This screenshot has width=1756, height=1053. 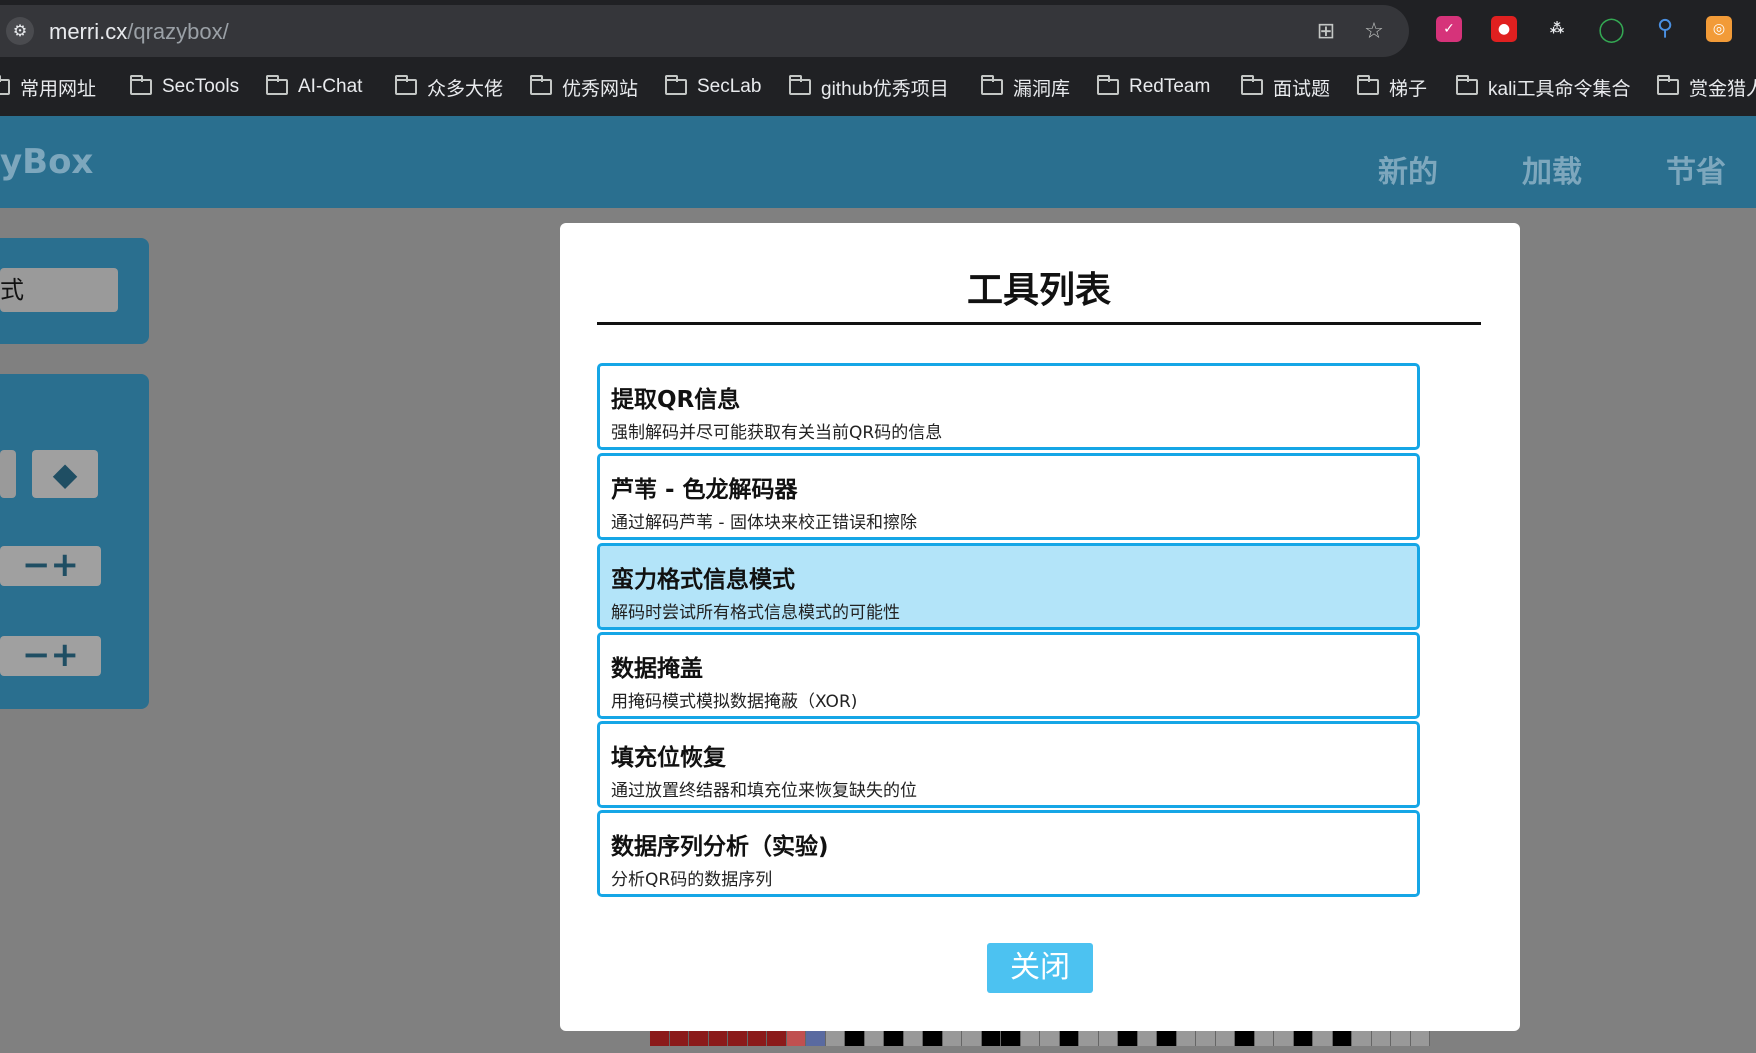 What do you see at coordinates (1008, 496) in the screenshot?
I see `tool-reed-solomon-decoder: 芦苇 - 色龙解码器 通过解码芦苇 - 固体块来校正错误和擦除` at bounding box center [1008, 496].